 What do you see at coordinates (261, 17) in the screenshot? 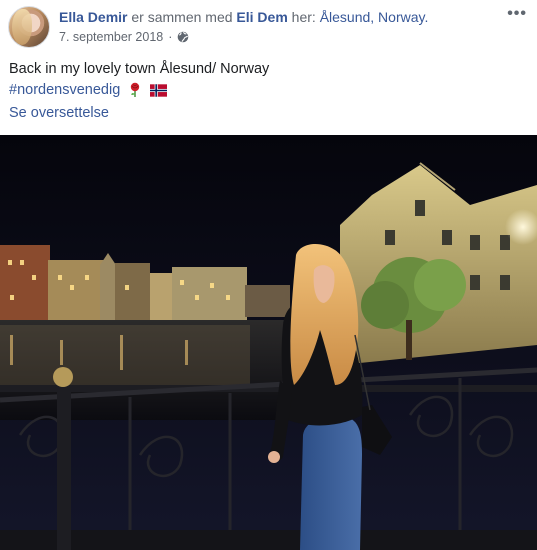
I see `tagged-person-link: Eli Dem` at bounding box center [261, 17].